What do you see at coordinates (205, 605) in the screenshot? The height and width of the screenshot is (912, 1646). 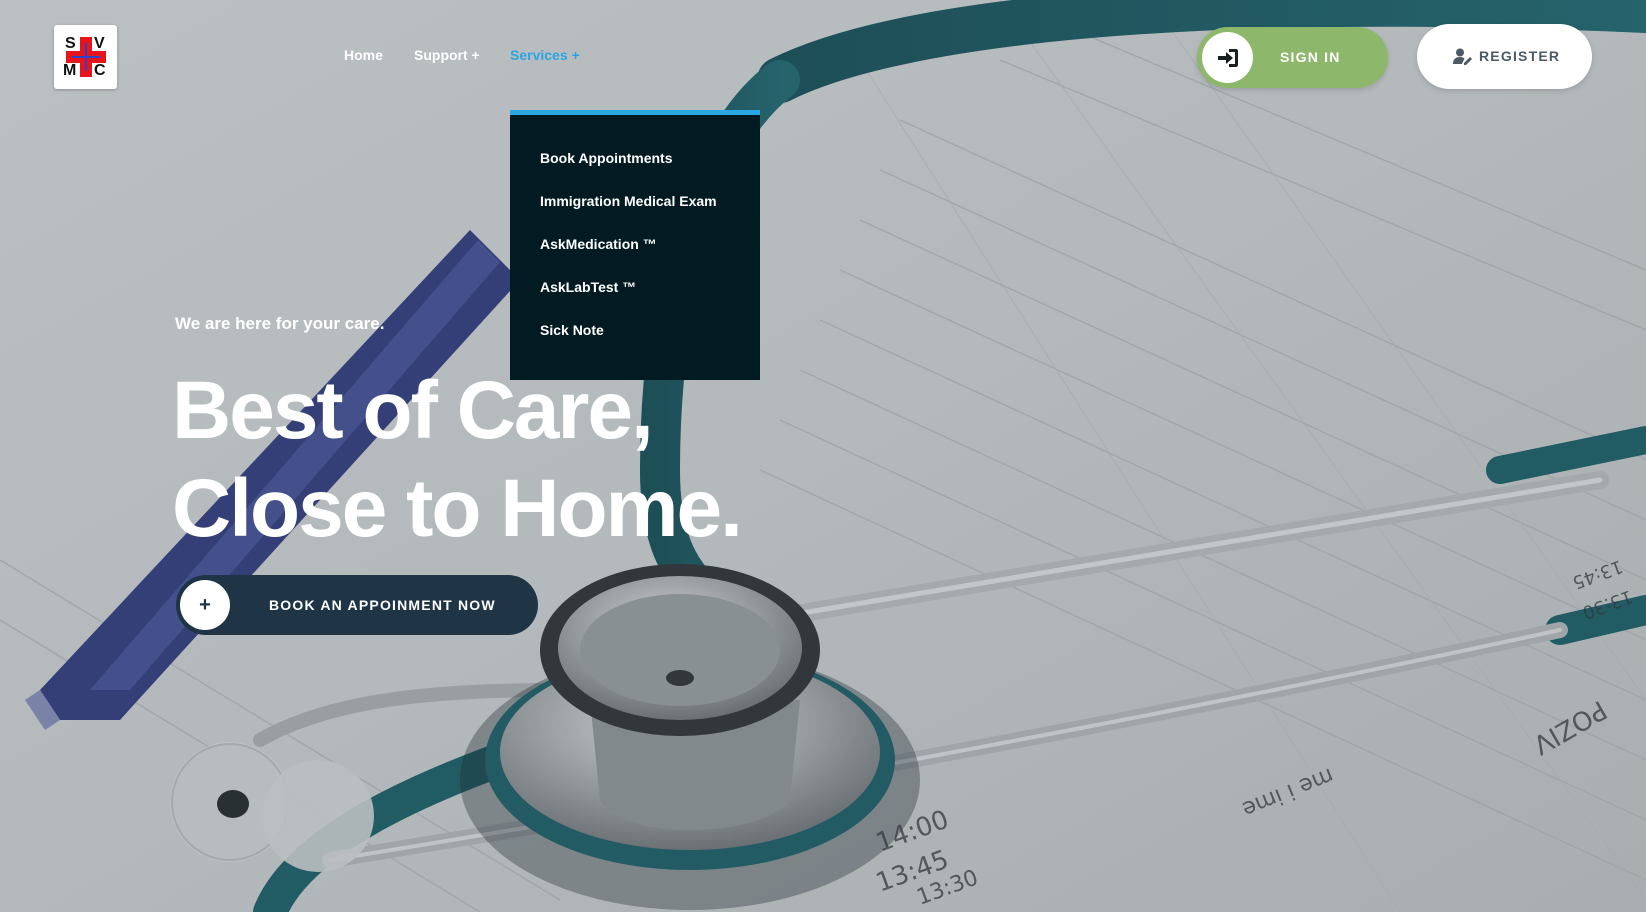 I see `plus-icon: +` at bounding box center [205, 605].